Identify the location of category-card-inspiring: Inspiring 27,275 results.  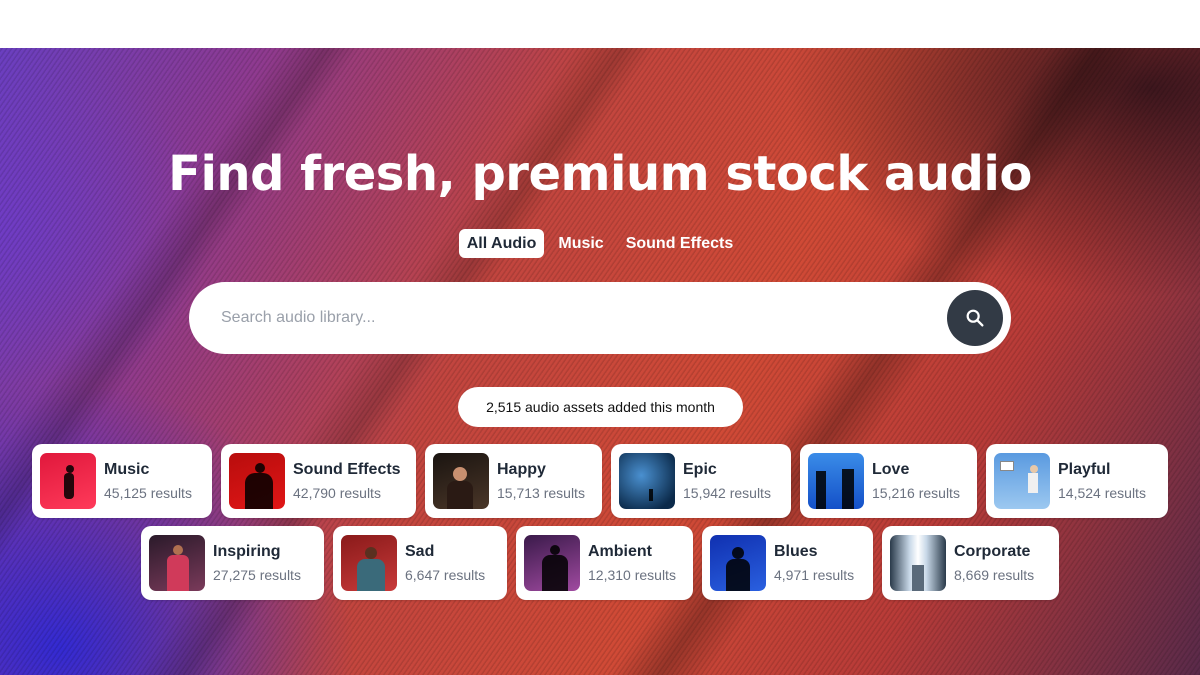
(232, 563).